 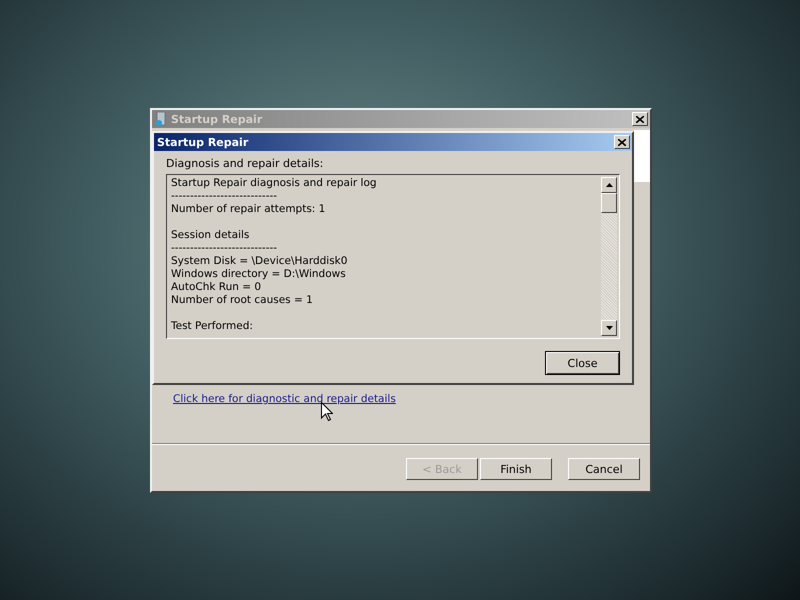 I want to click on log-line: Number of repair attempts: 1, so click(x=248, y=209).